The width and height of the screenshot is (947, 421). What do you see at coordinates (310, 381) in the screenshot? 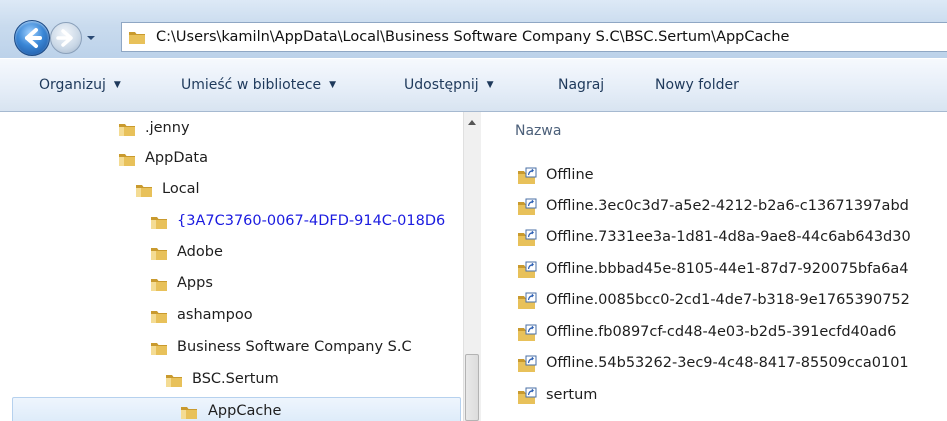
I see `tree-item-bsc-sertum: BSC.Sertum` at bounding box center [310, 381].